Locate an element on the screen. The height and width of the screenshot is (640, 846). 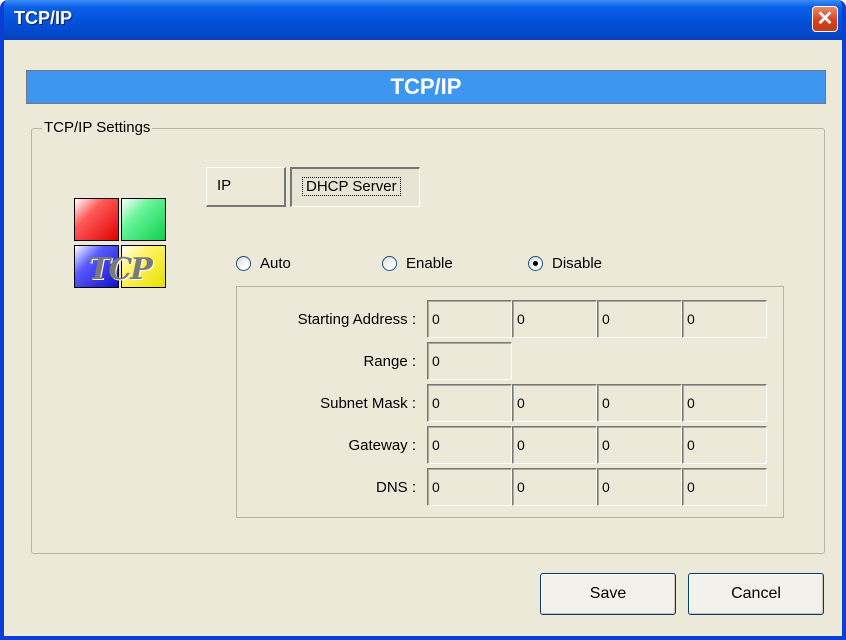
gateway-octet-4: 0 is located at coordinates (724, 445).